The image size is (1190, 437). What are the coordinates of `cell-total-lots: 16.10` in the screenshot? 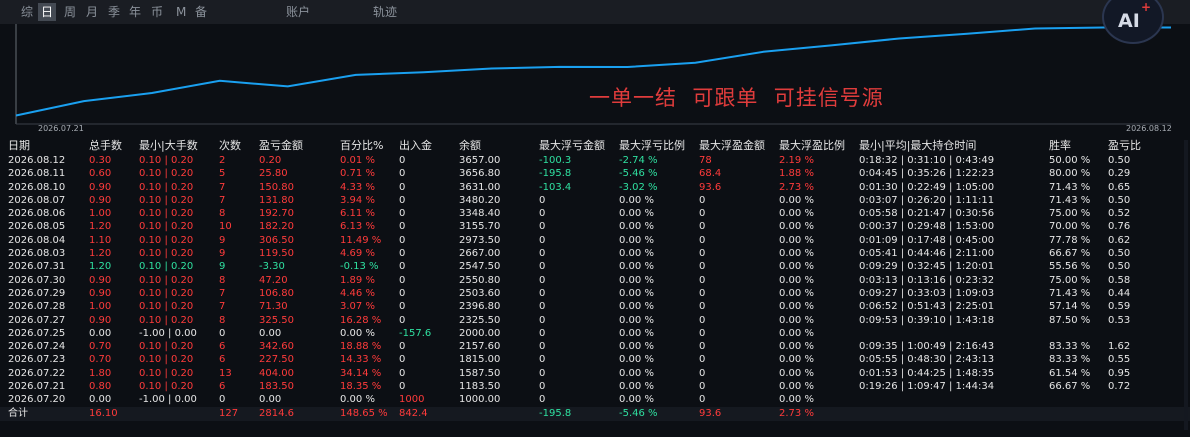 It's located at (103, 413).